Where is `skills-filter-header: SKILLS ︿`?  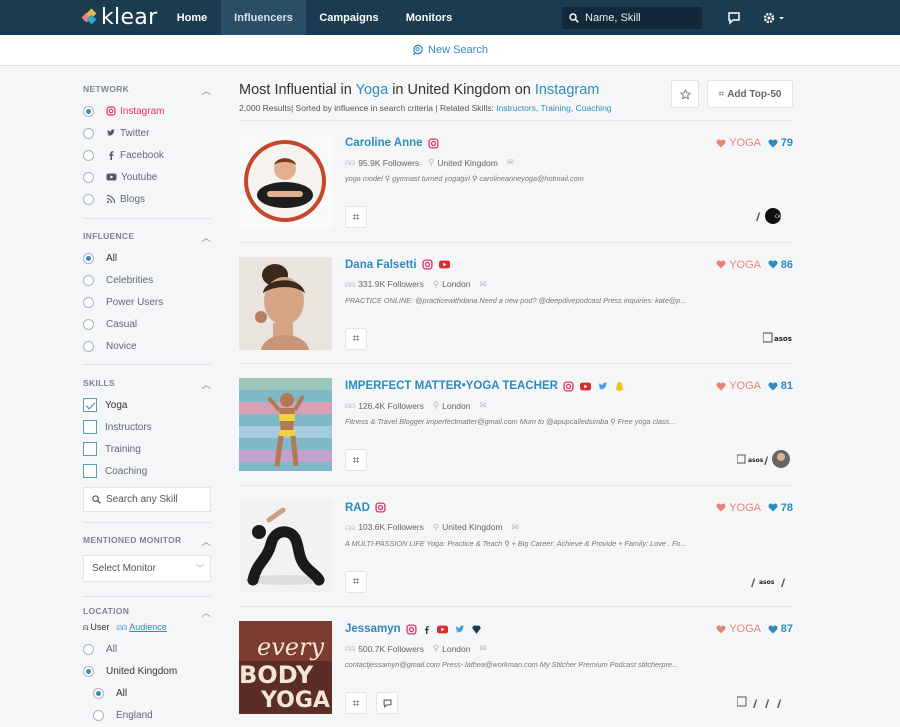
skills-filter-header: SKILLS ︿ is located at coordinates (147, 384).